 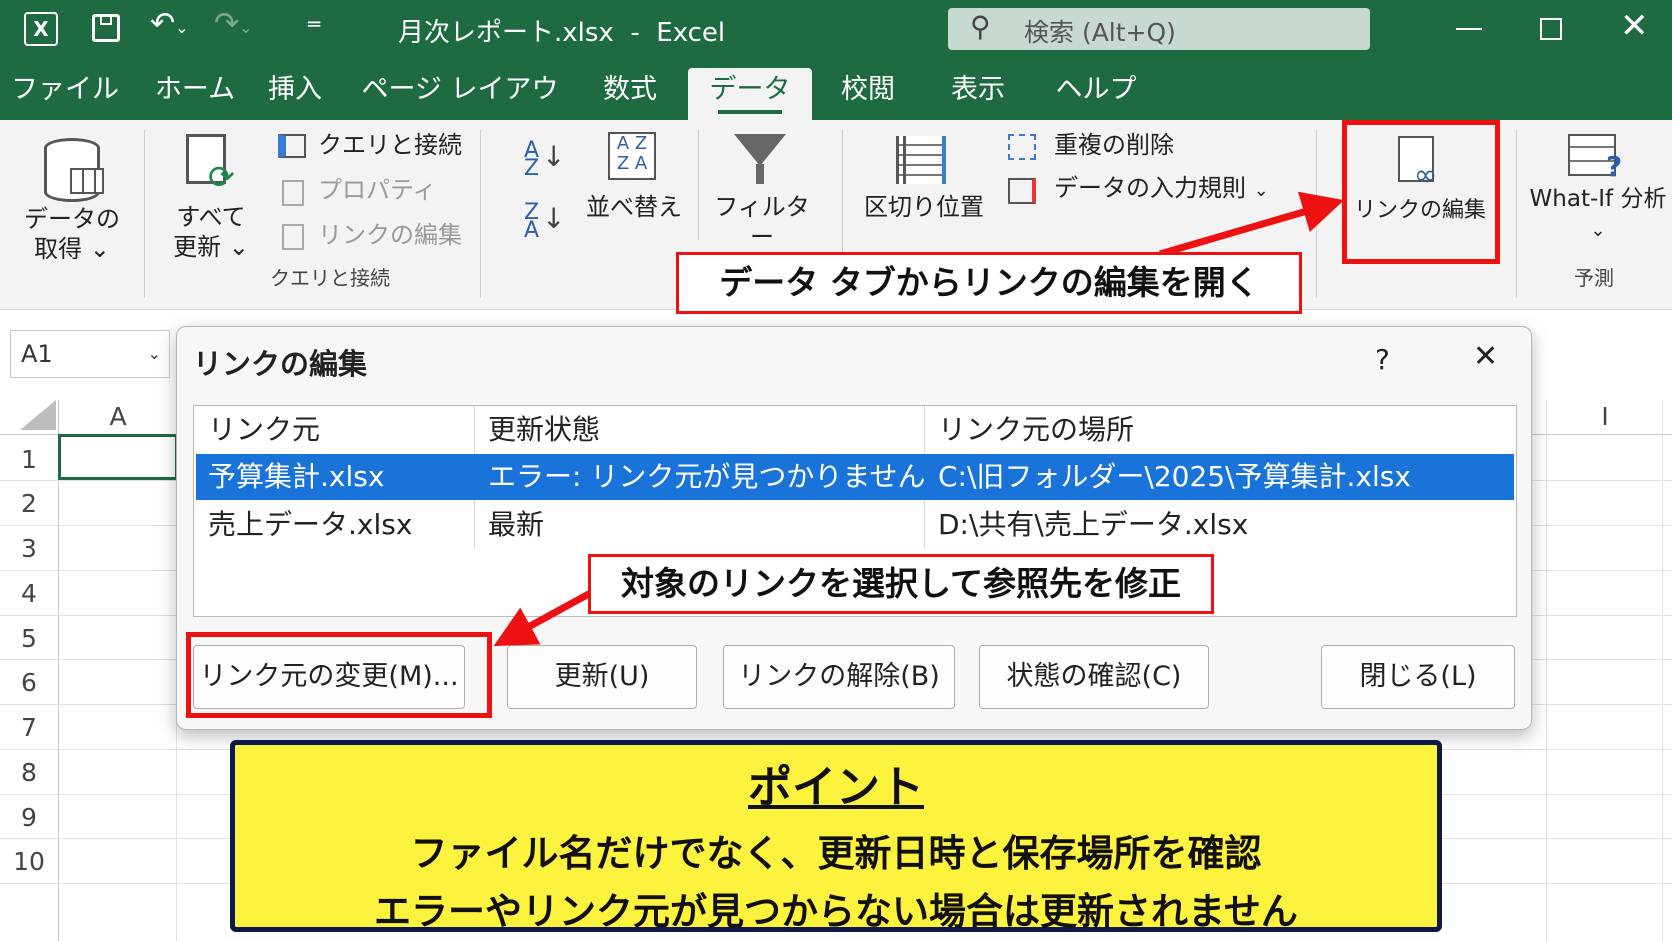 What do you see at coordinates (836, 853) in the screenshot?
I see `point-line-1: ファイル名だけでなく、更新日時と保存場所を確認` at bounding box center [836, 853].